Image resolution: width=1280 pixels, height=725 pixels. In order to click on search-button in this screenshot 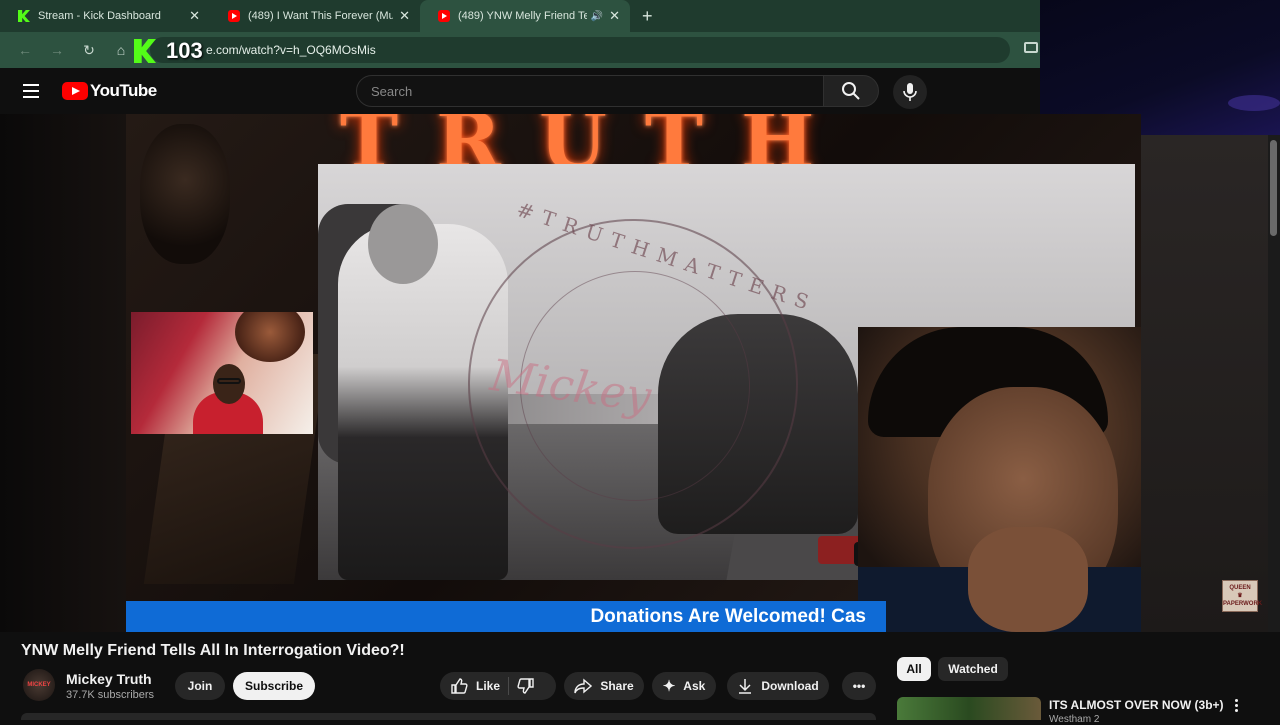, I will do `click(851, 91)`.